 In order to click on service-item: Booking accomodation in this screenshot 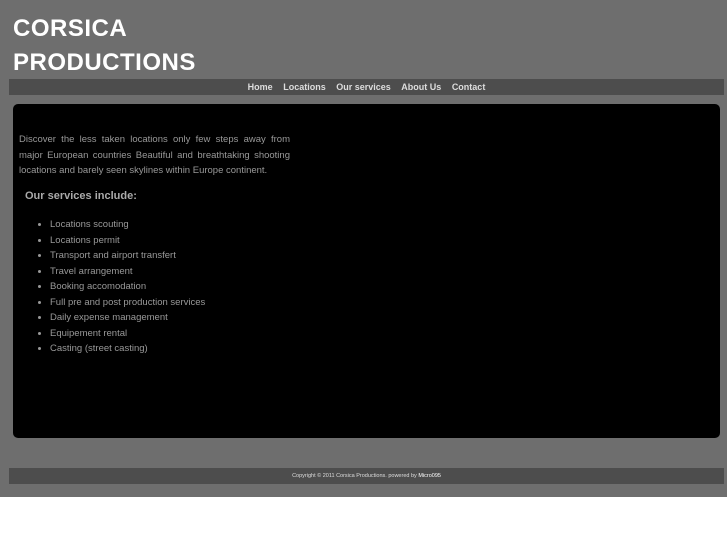, I will do `click(127, 287)`.